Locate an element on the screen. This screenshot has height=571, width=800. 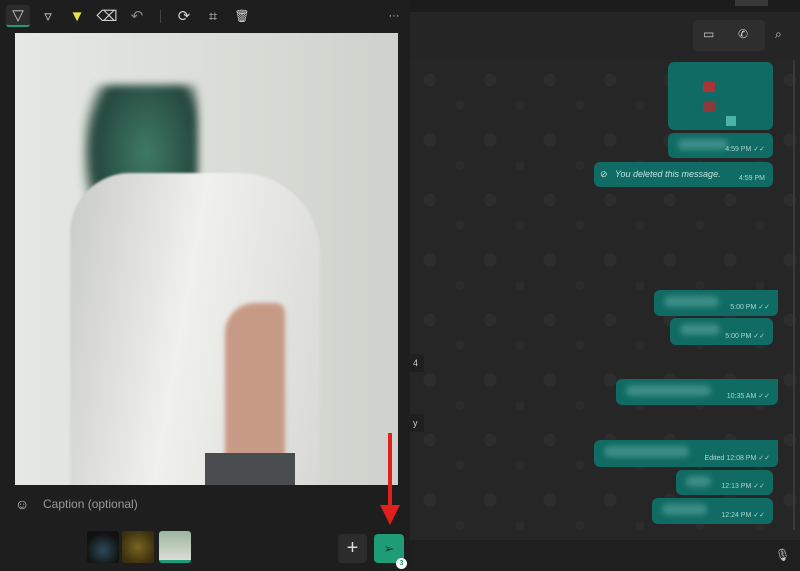
message-bubble: 12:13 PM ✓✓ is located at coordinates (724, 482).